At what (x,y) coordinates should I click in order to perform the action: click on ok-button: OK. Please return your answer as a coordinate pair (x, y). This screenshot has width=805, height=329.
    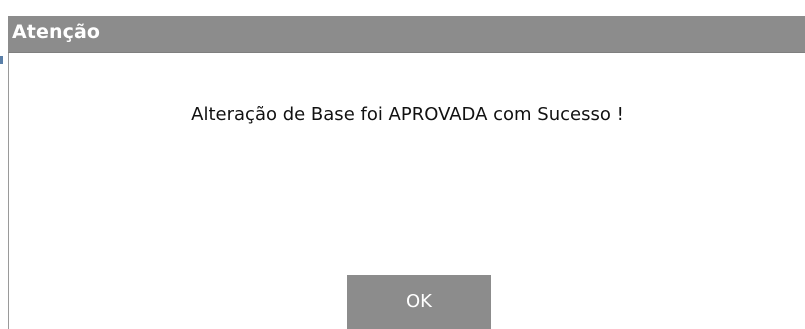
    Looking at the image, I should click on (419, 302).